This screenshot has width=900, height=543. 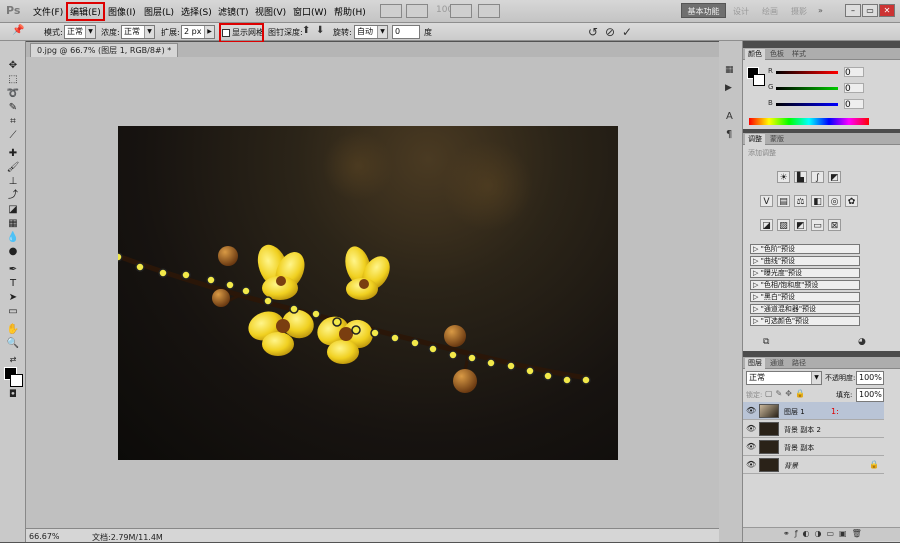 I want to click on preset-hue-saturation: ▷ "色相/饱和度"预设, so click(x=805, y=285).